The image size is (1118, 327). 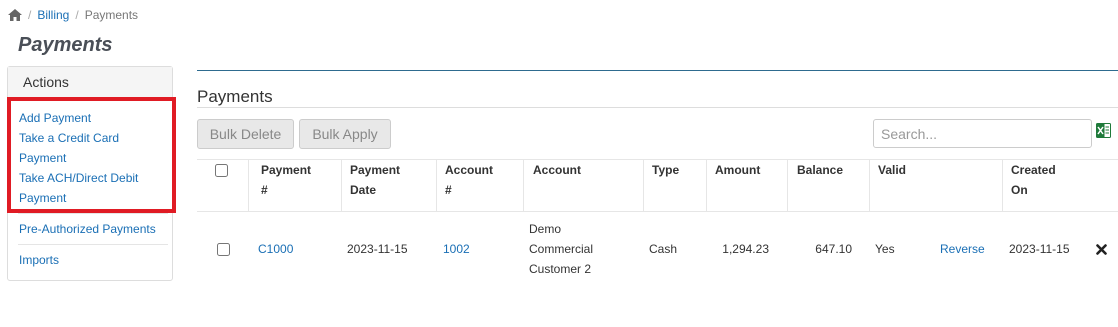 I want to click on breadcrumb-billing-link: Billing, so click(x=53, y=15).